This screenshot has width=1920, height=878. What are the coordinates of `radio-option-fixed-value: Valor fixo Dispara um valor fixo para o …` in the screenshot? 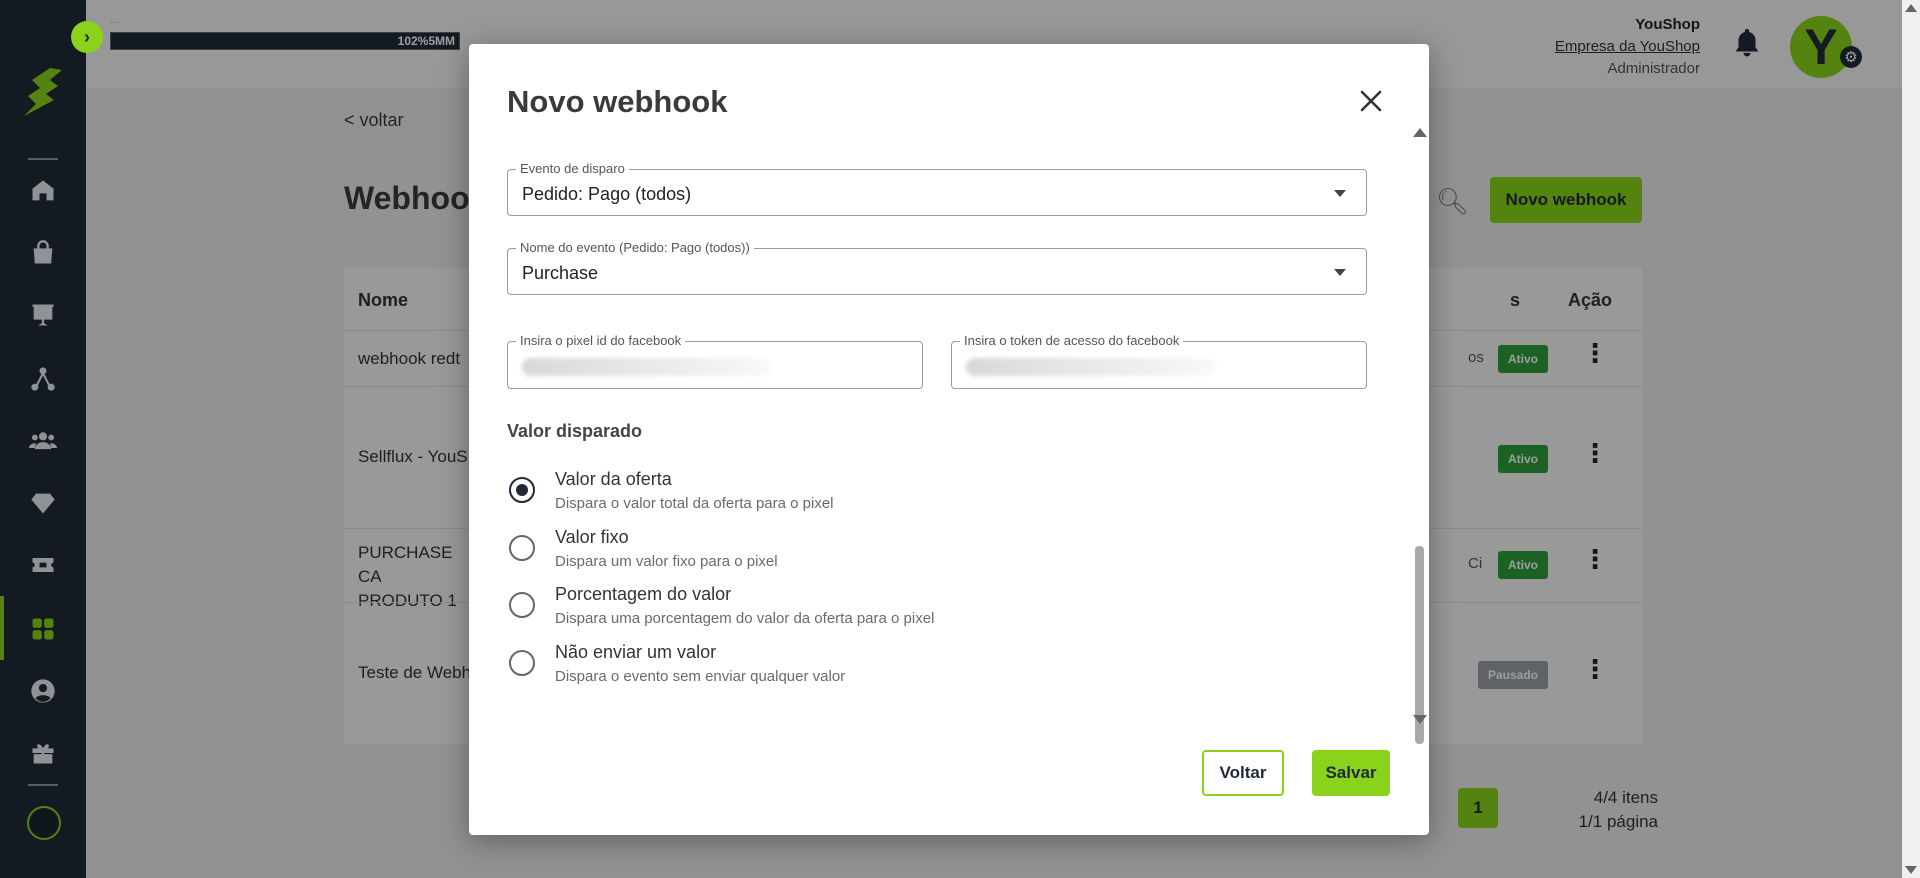 It's located at (857, 552).